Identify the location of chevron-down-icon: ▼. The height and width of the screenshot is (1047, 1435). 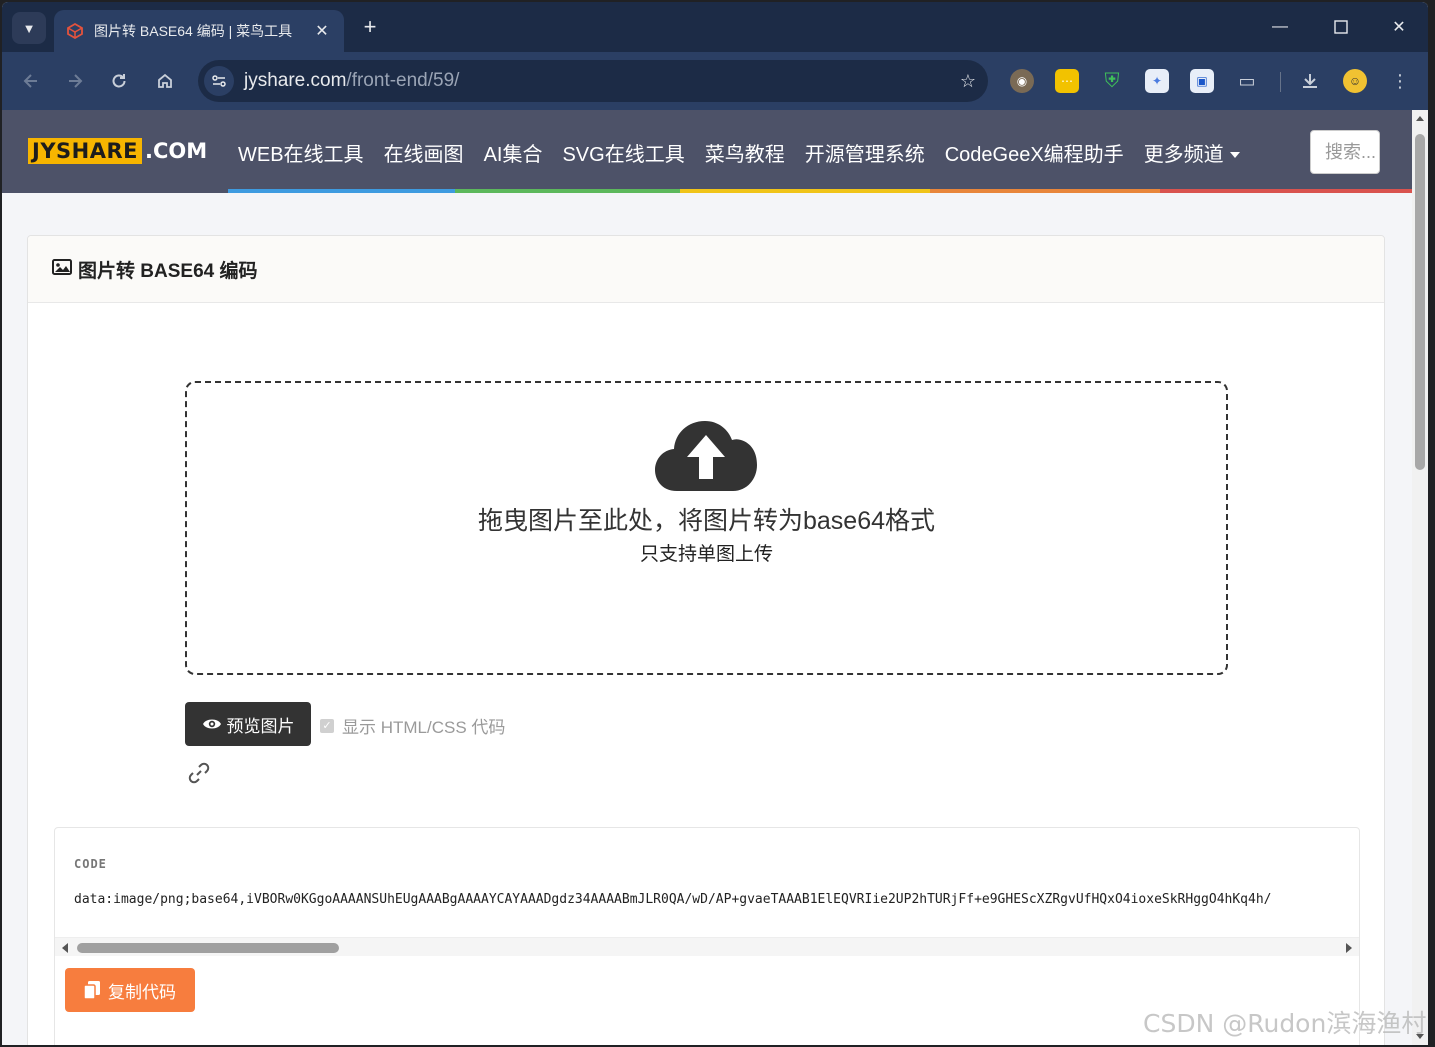
(29, 28).